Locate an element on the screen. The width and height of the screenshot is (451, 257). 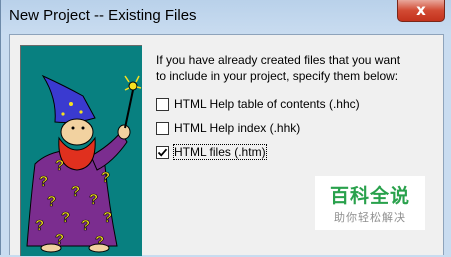
option-htm: HTML files (.htm) is located at coordinates (236, 152).